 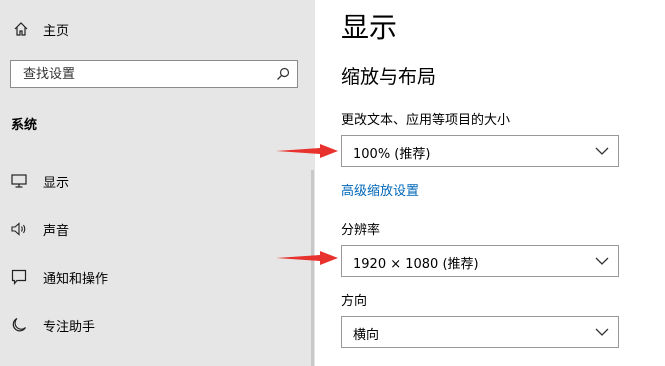 What do you see at coordinates (142, 74) in the screenshot?
I see `search-input` at bounding box center [142, 74].